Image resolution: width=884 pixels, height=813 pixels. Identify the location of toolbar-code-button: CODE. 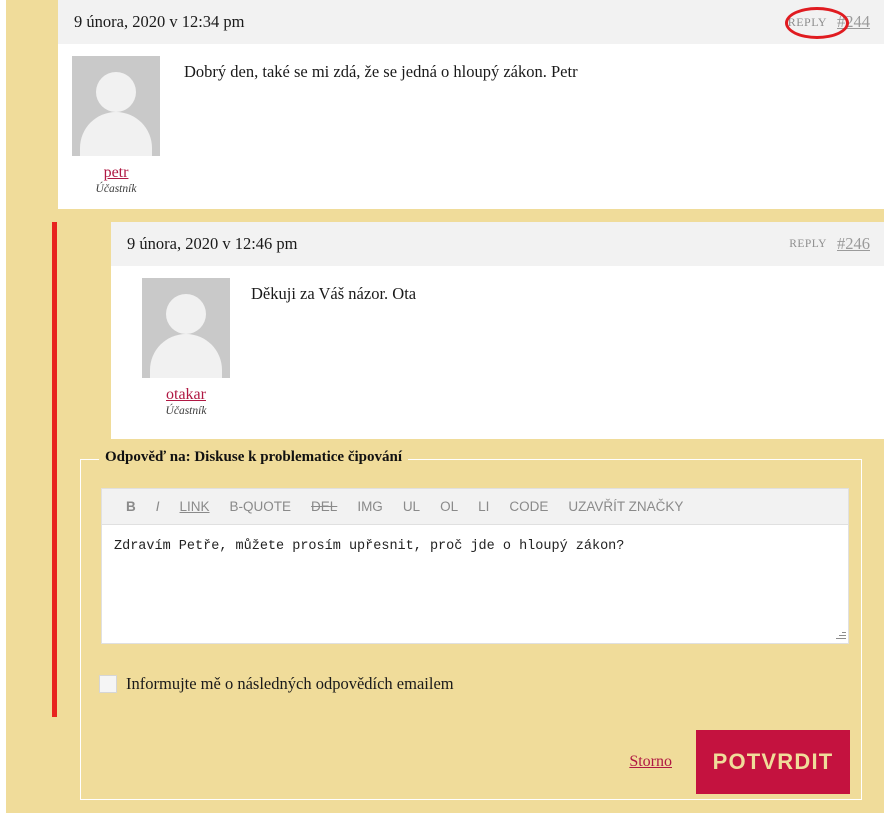
(528, 506).